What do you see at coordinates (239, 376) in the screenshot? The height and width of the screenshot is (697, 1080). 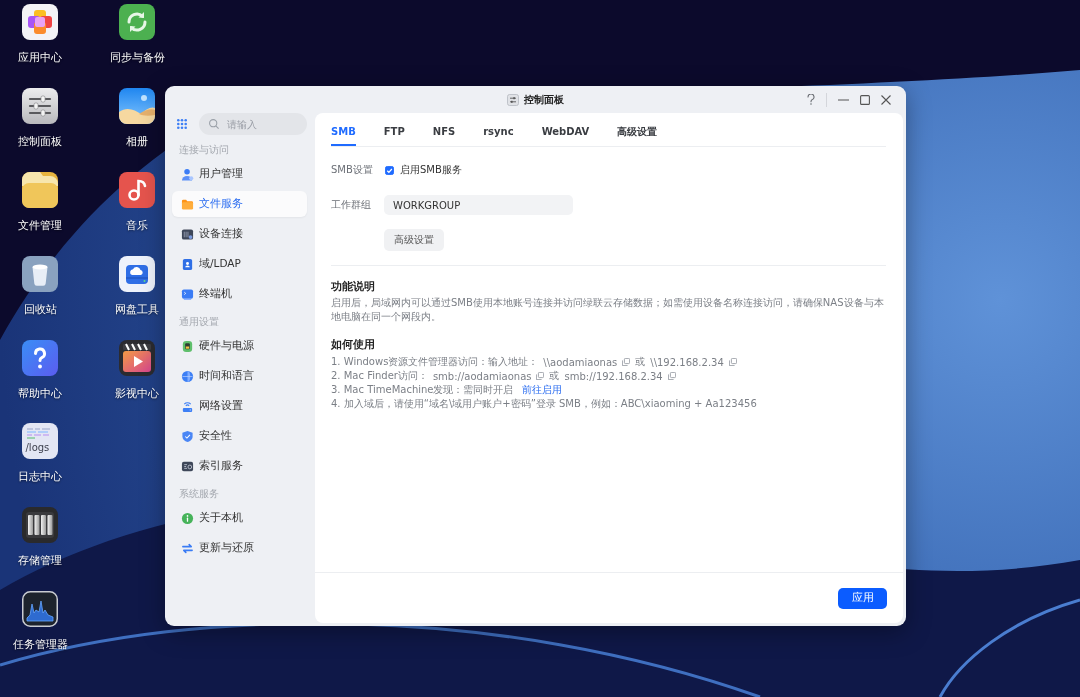 I see `sidebar-item: 时间和语言` at bounding box center [239, 376].